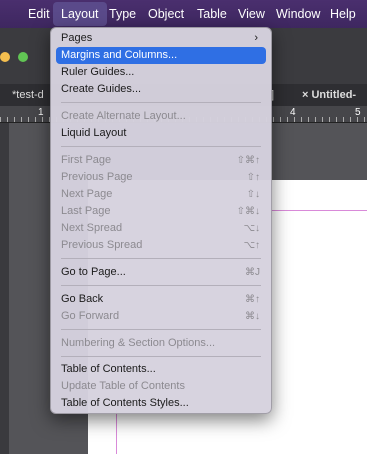 Image resolution: width=367 pixels, height=454 pixels. Describe the element at coordinates (161, 194) in the screenshot. I see `menu-item-next-page: Next Page ⇧↓` at that location.